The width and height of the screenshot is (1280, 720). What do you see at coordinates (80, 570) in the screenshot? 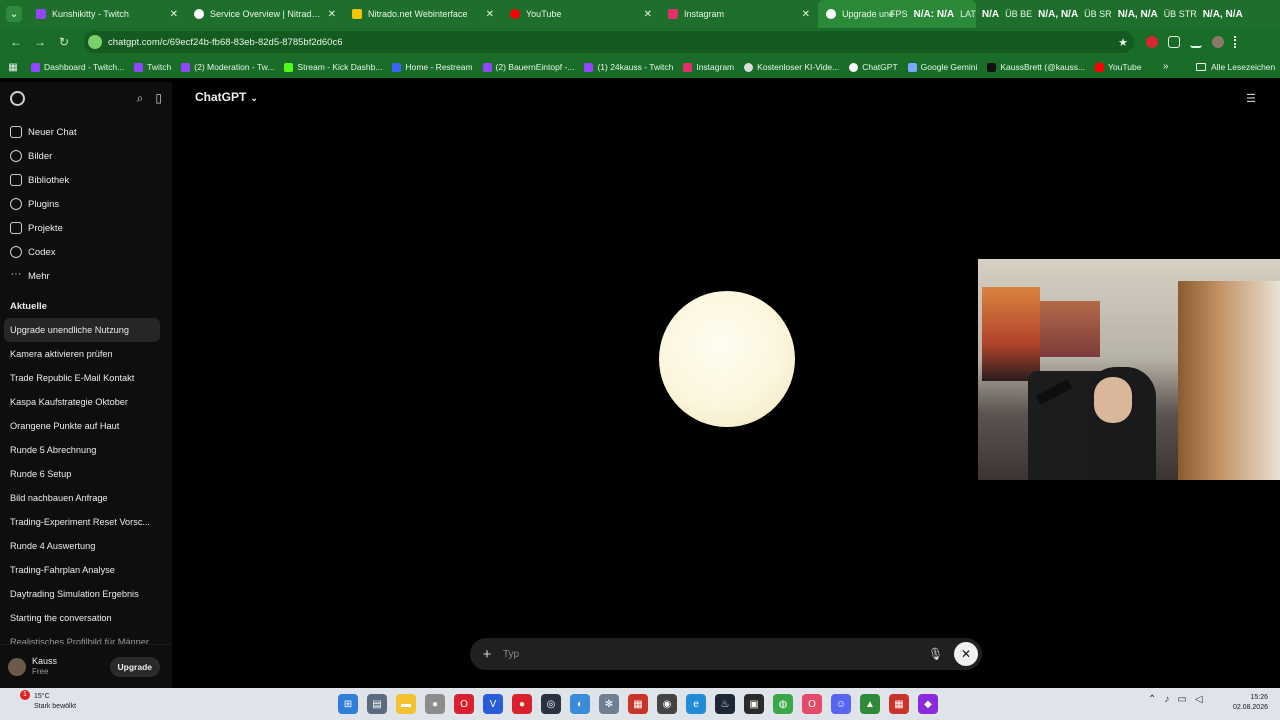
I see `chat-list-item: Trading-Fahrplan Analyse` at bounding box center [80, 570].